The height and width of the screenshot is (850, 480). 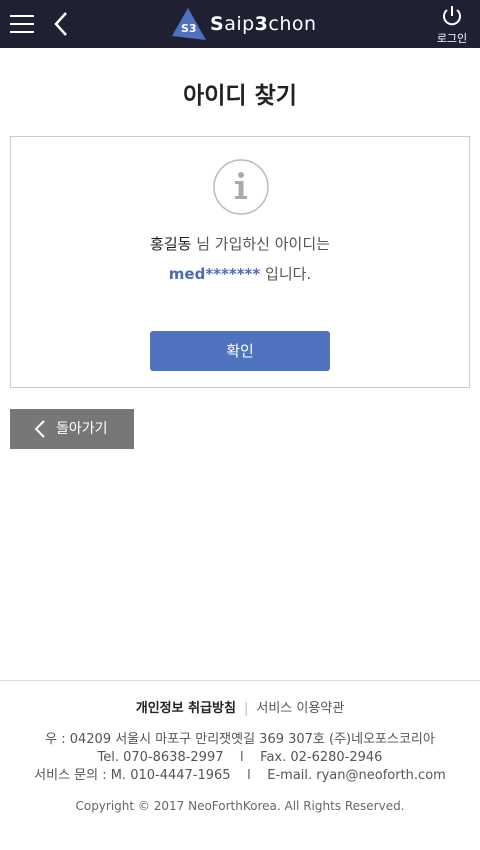 What do you see at coordinates (241, 187) in the screenshot?
I see `info-icon` at bounding box center [241, 187].